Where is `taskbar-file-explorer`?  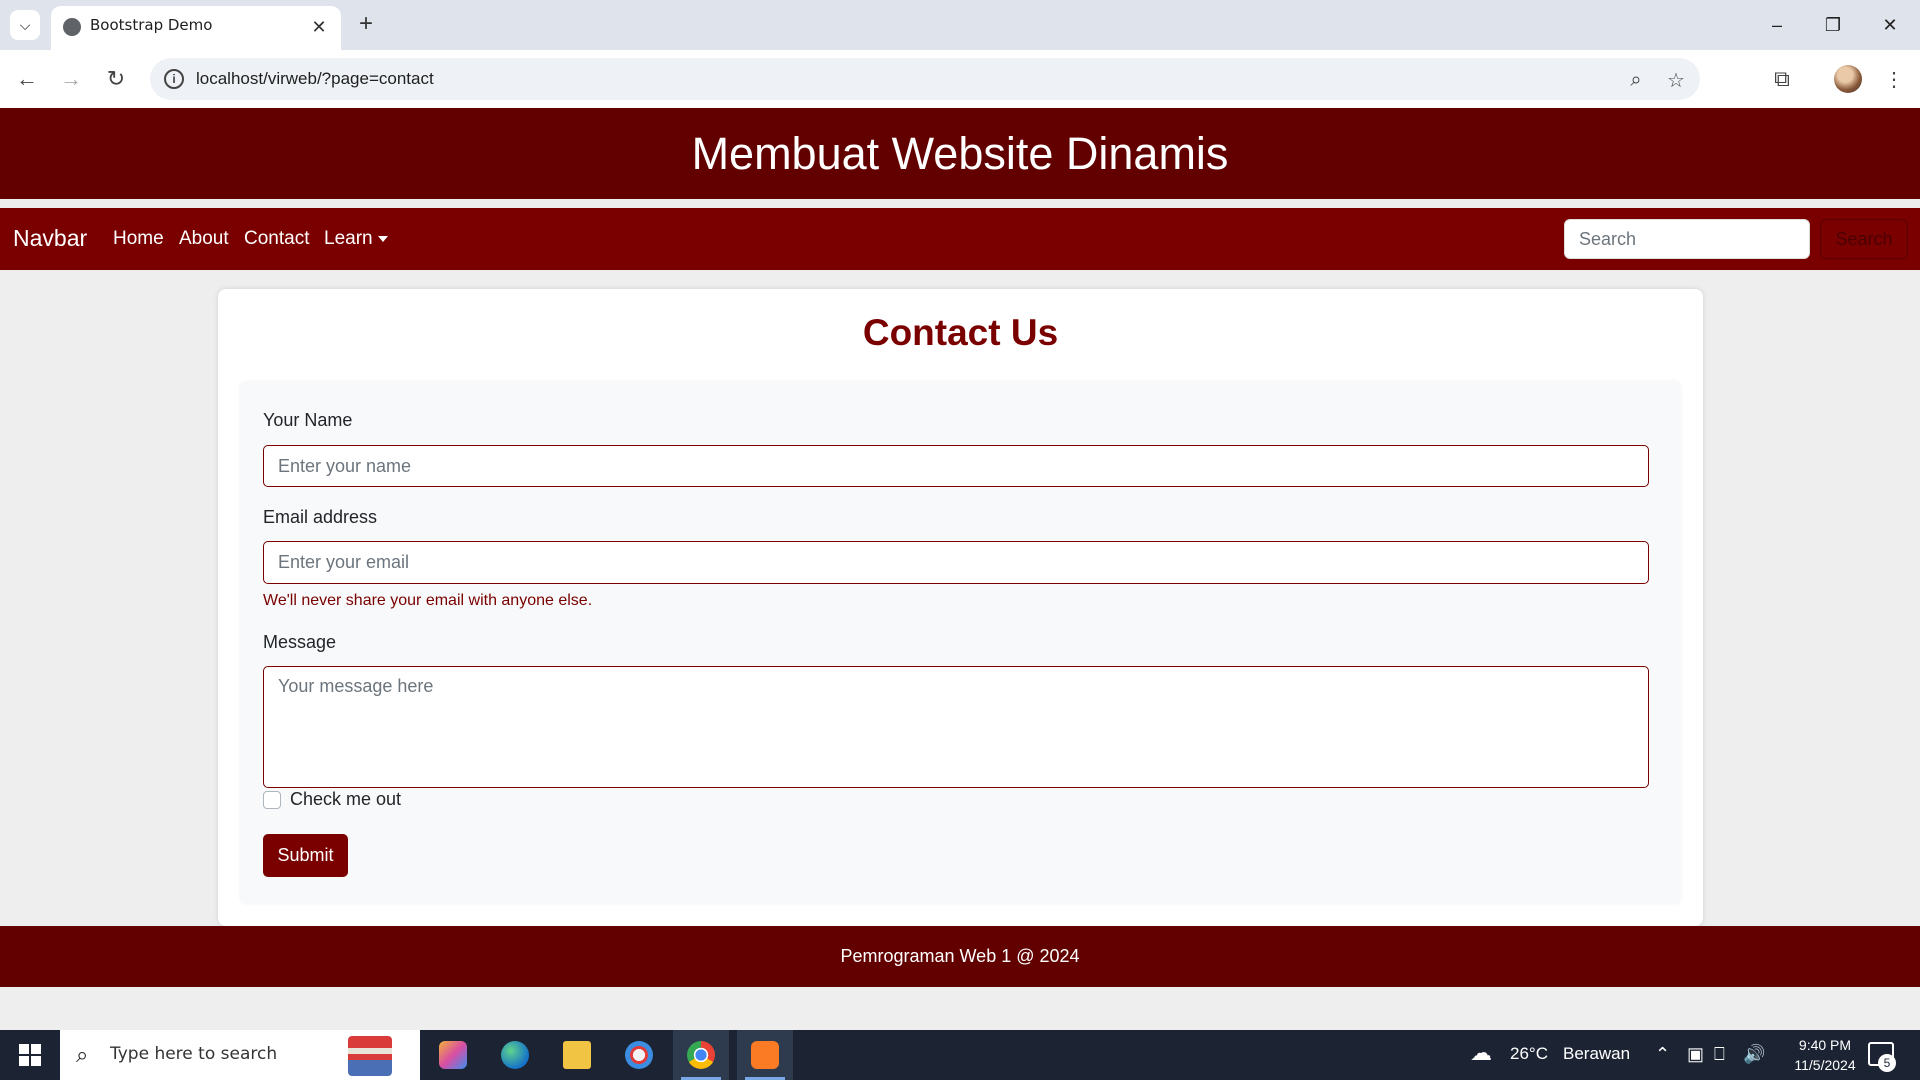
taskbar-file-explorer is located at coordinates (577, 1055).